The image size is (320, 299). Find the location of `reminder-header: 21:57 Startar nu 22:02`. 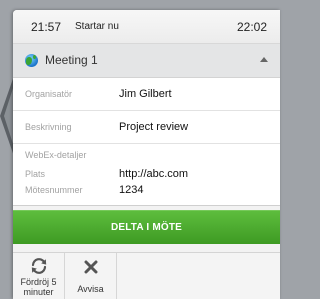

reminder-header: 21:57 Startar nu 22:02 is located at coordinates (146, 27).